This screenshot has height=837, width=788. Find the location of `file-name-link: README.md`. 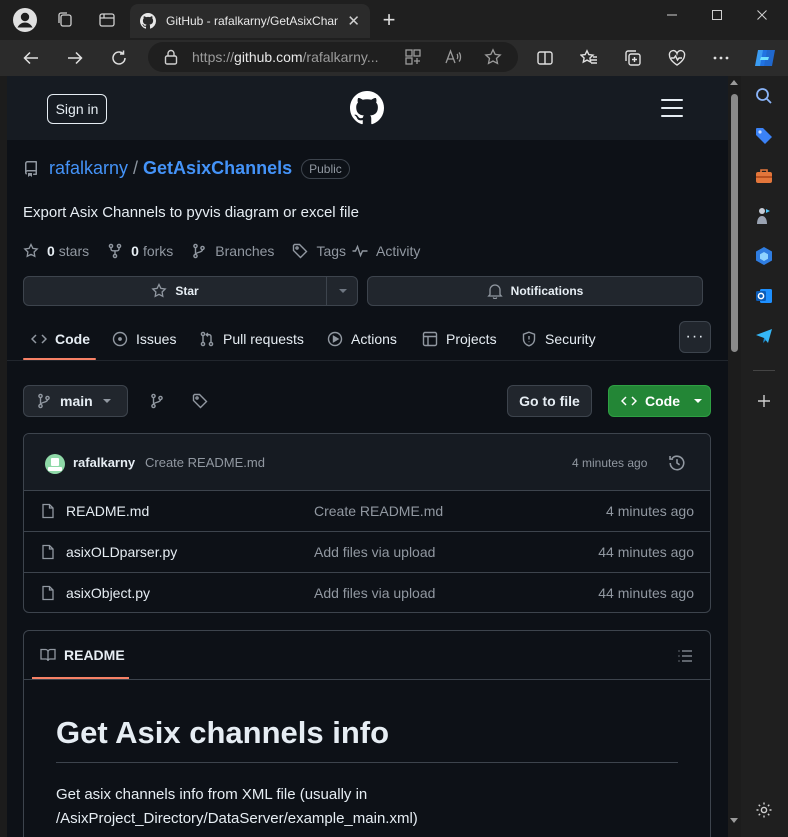

file-name-link: README.md is located at coordinates (107, 511).